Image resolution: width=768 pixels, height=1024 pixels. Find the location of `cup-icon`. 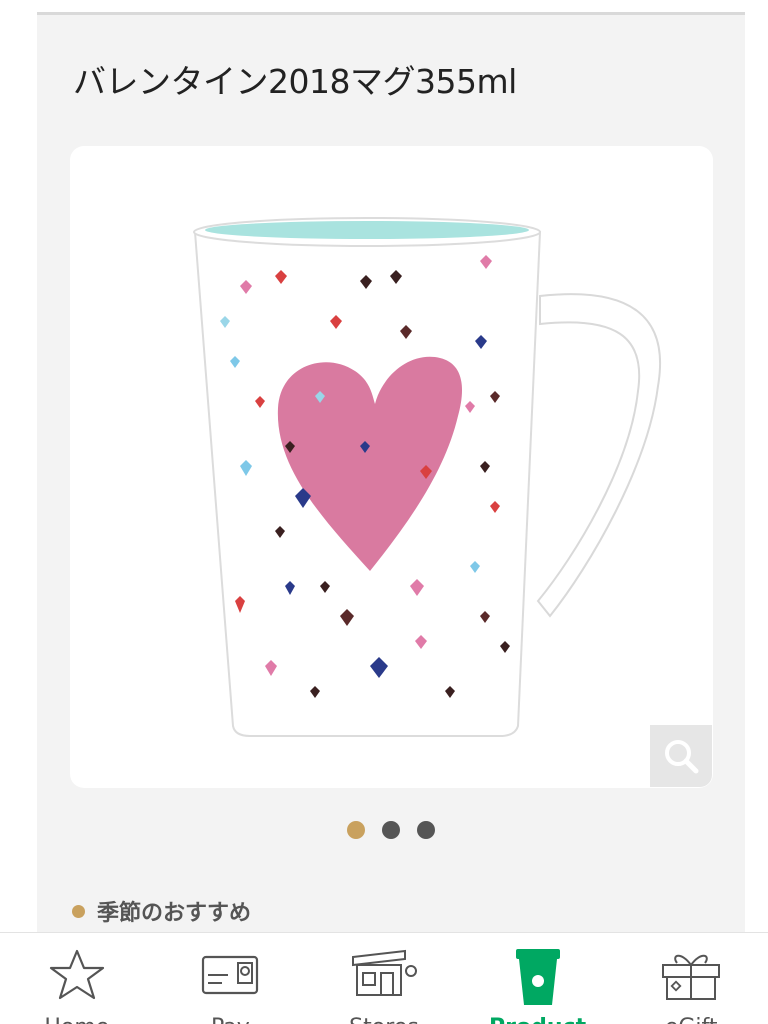

cup-icon is located at coordinates (537, 977).